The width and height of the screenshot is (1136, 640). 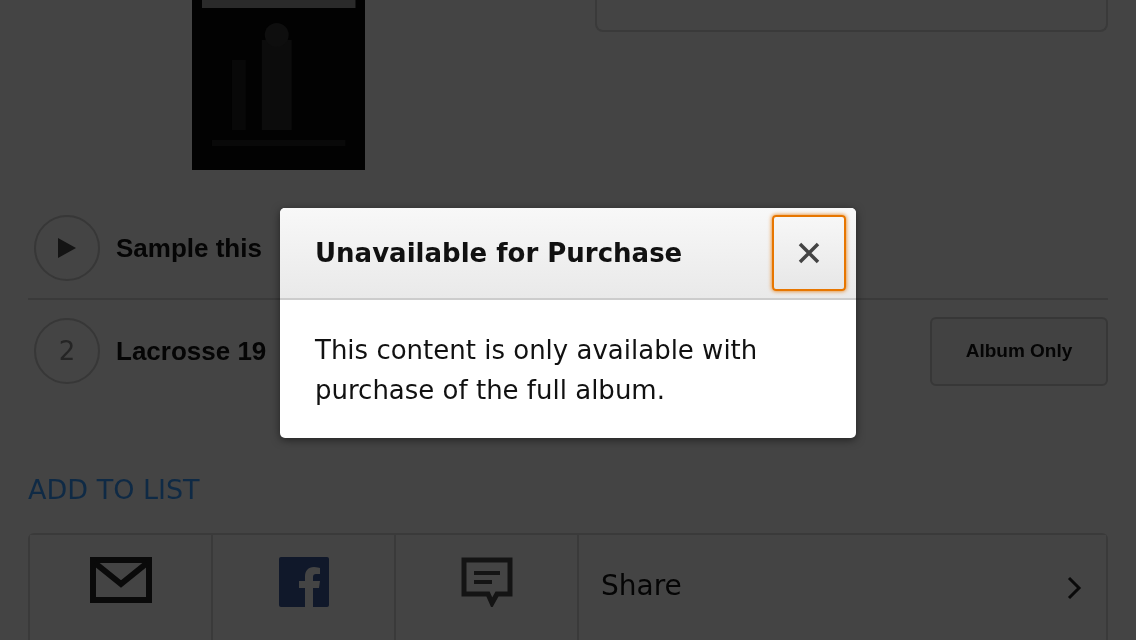 What do you see at coordinates (189, 248) in the screenshot?
I see `track-title: Sample this` at bounding box center [189, 248].